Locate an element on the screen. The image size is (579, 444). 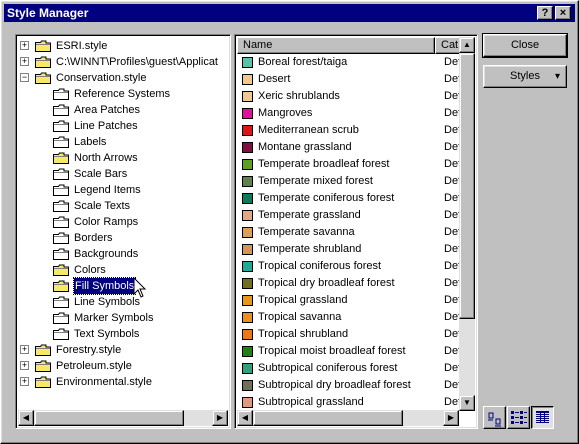
list-item: Tropical dry broadleaf forest Def is located at coordinates (349, 283).